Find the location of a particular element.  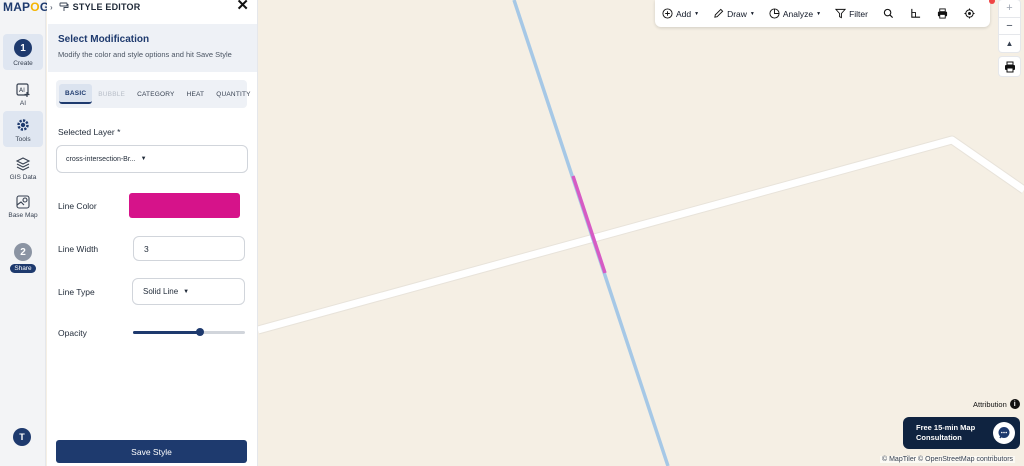

line-color-label: Line Color is located at coordinates (77, 206).